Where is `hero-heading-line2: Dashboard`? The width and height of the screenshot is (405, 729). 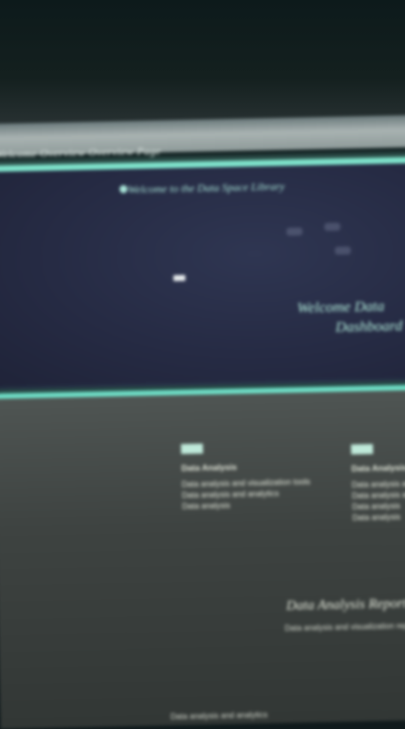 hero-heading-line2: Dashboard is located at coordinates (369, 327).